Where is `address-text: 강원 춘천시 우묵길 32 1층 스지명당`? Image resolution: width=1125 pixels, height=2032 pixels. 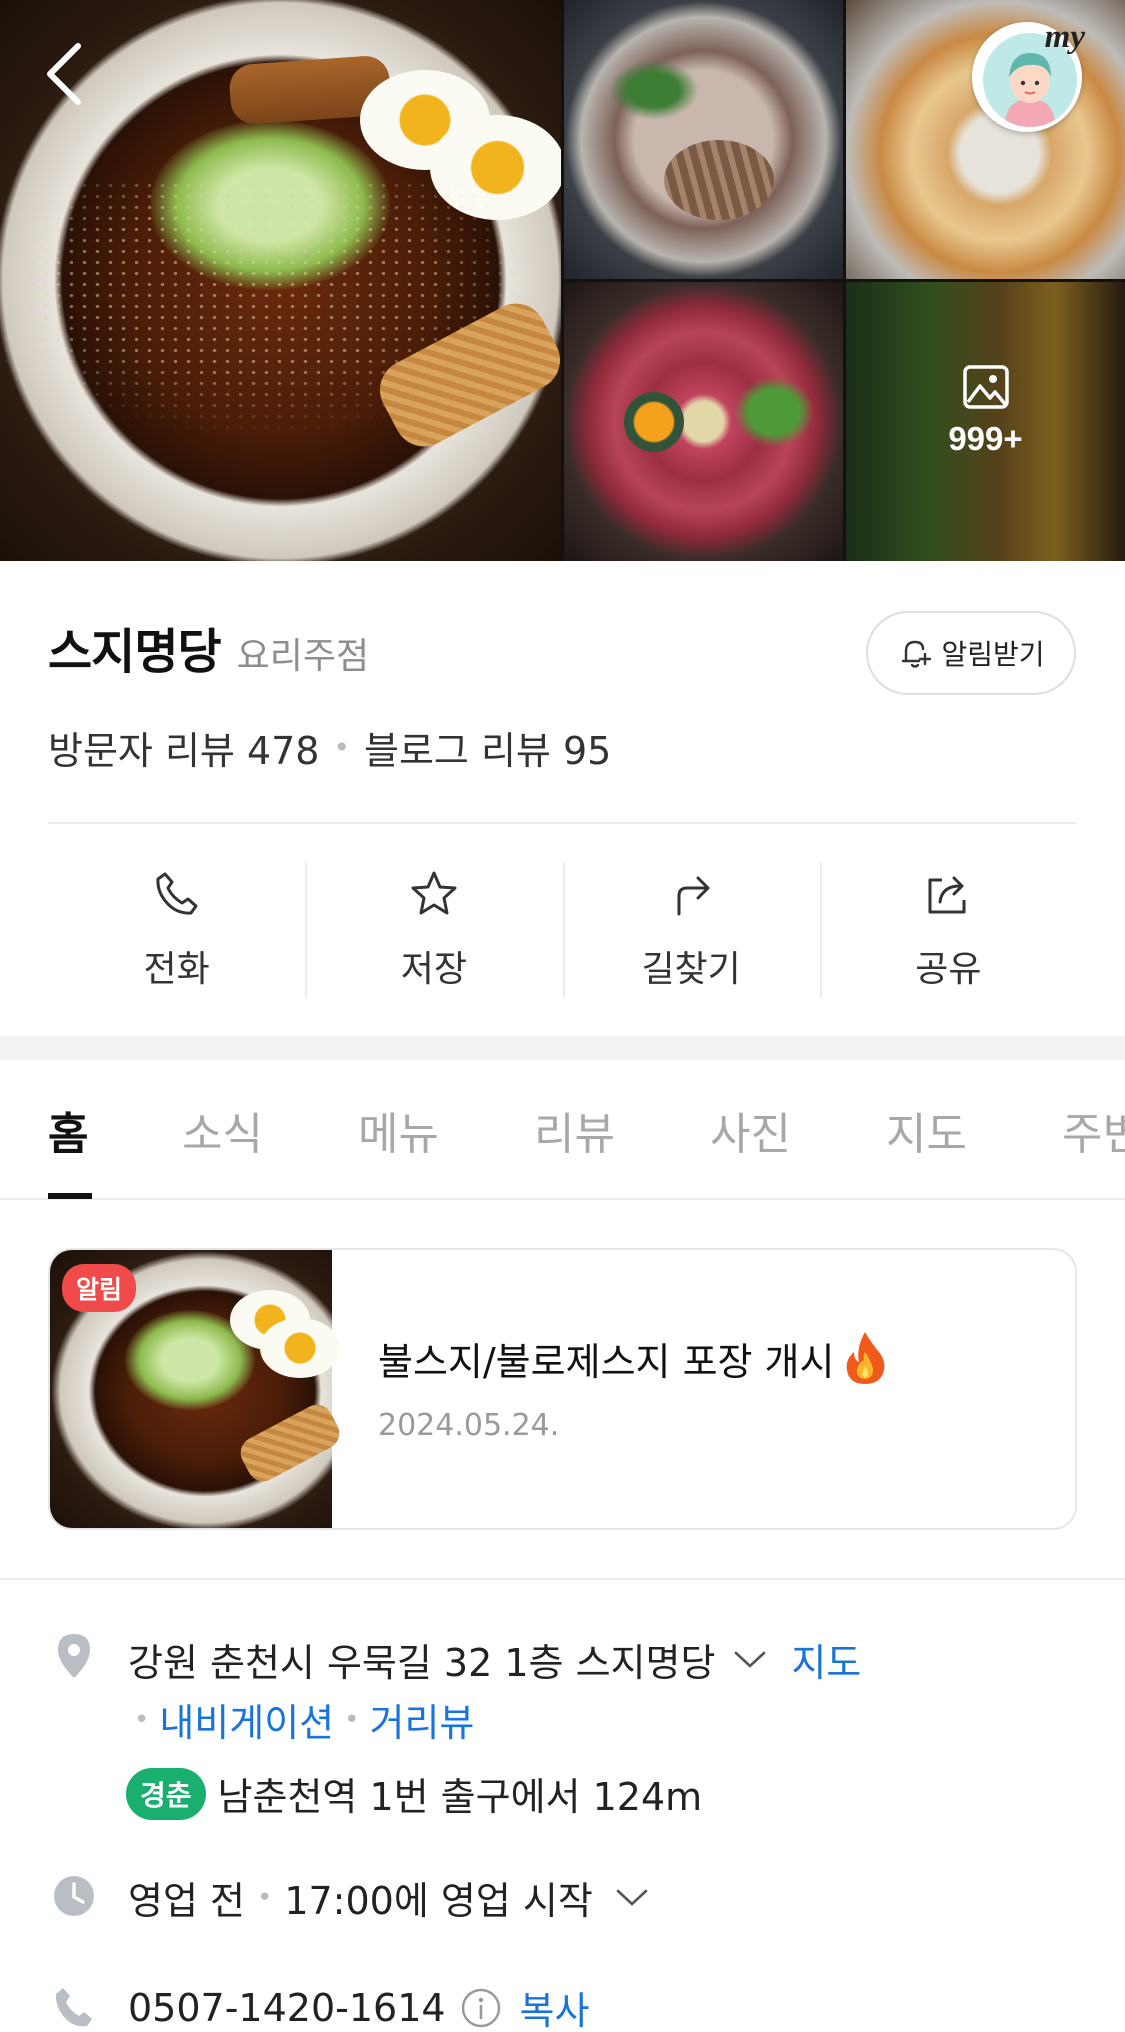
address-text: 강원 춘천시 우묵길 32 1층 스지명당 is located at coordinates (422, 1663).